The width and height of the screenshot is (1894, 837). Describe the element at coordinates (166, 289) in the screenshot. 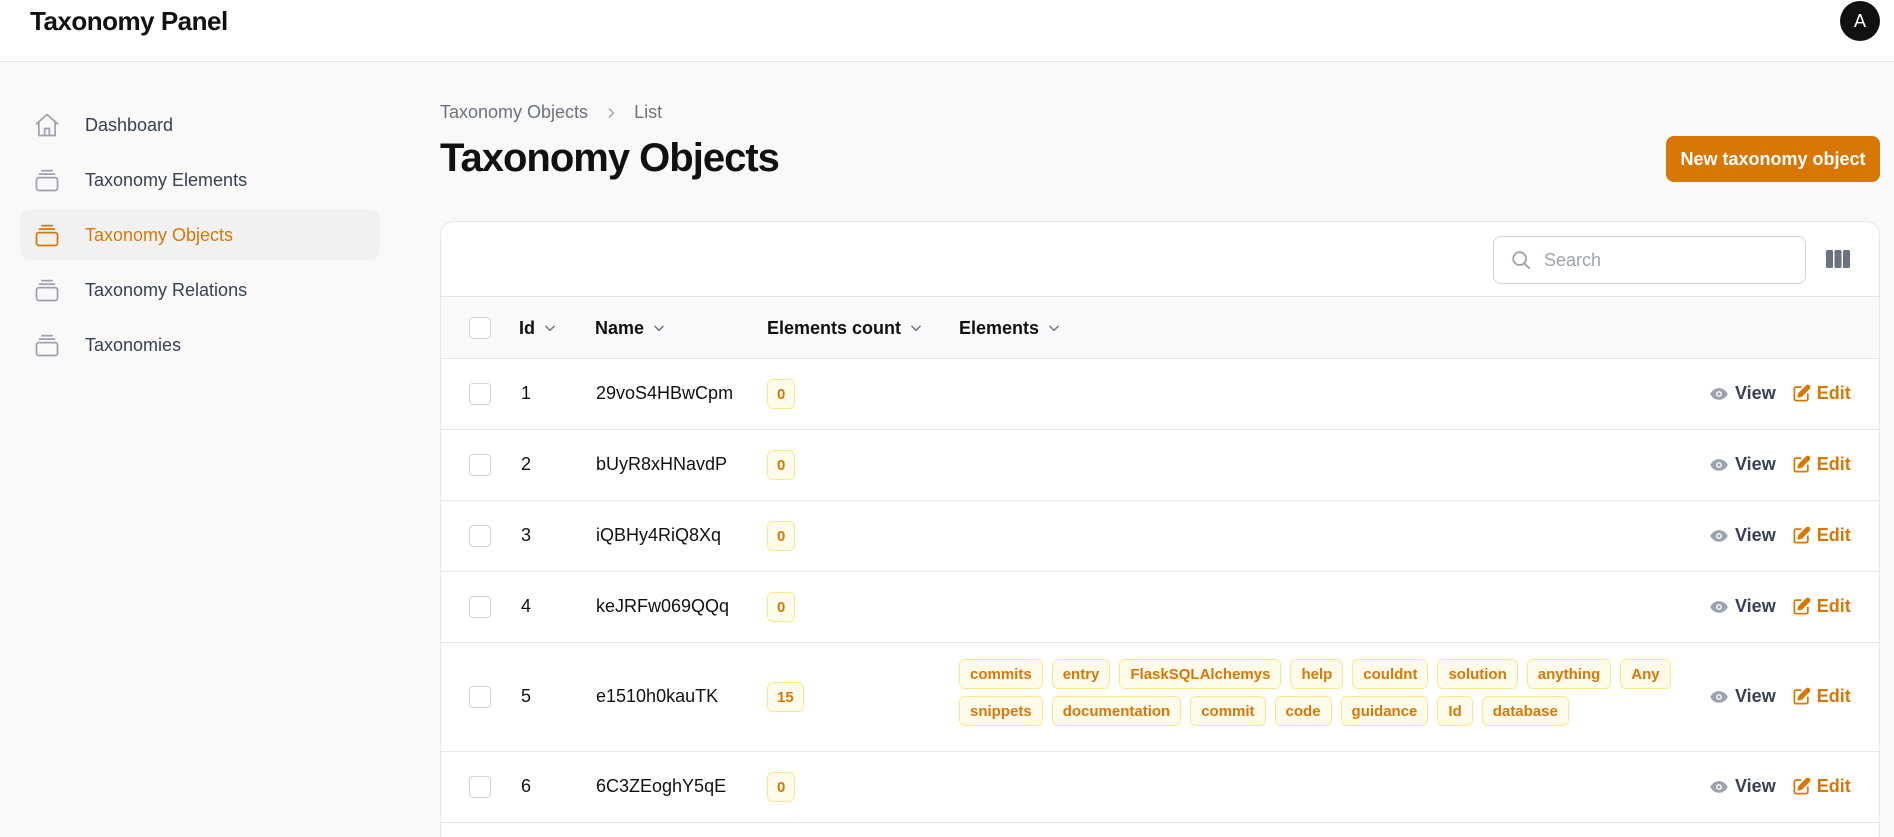

I see `sidebar-item-label: Taxonomy Relations` at that location.